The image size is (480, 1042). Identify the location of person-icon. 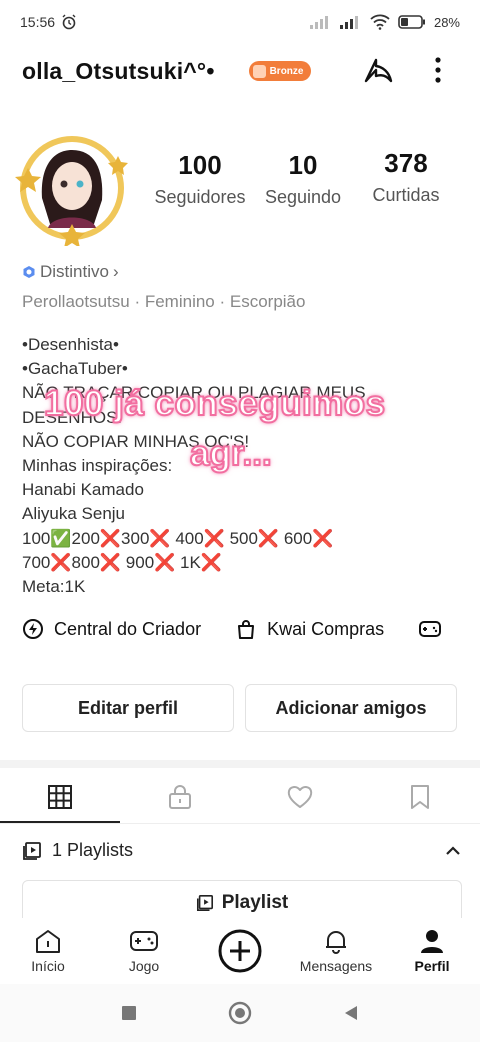
(432, 941).